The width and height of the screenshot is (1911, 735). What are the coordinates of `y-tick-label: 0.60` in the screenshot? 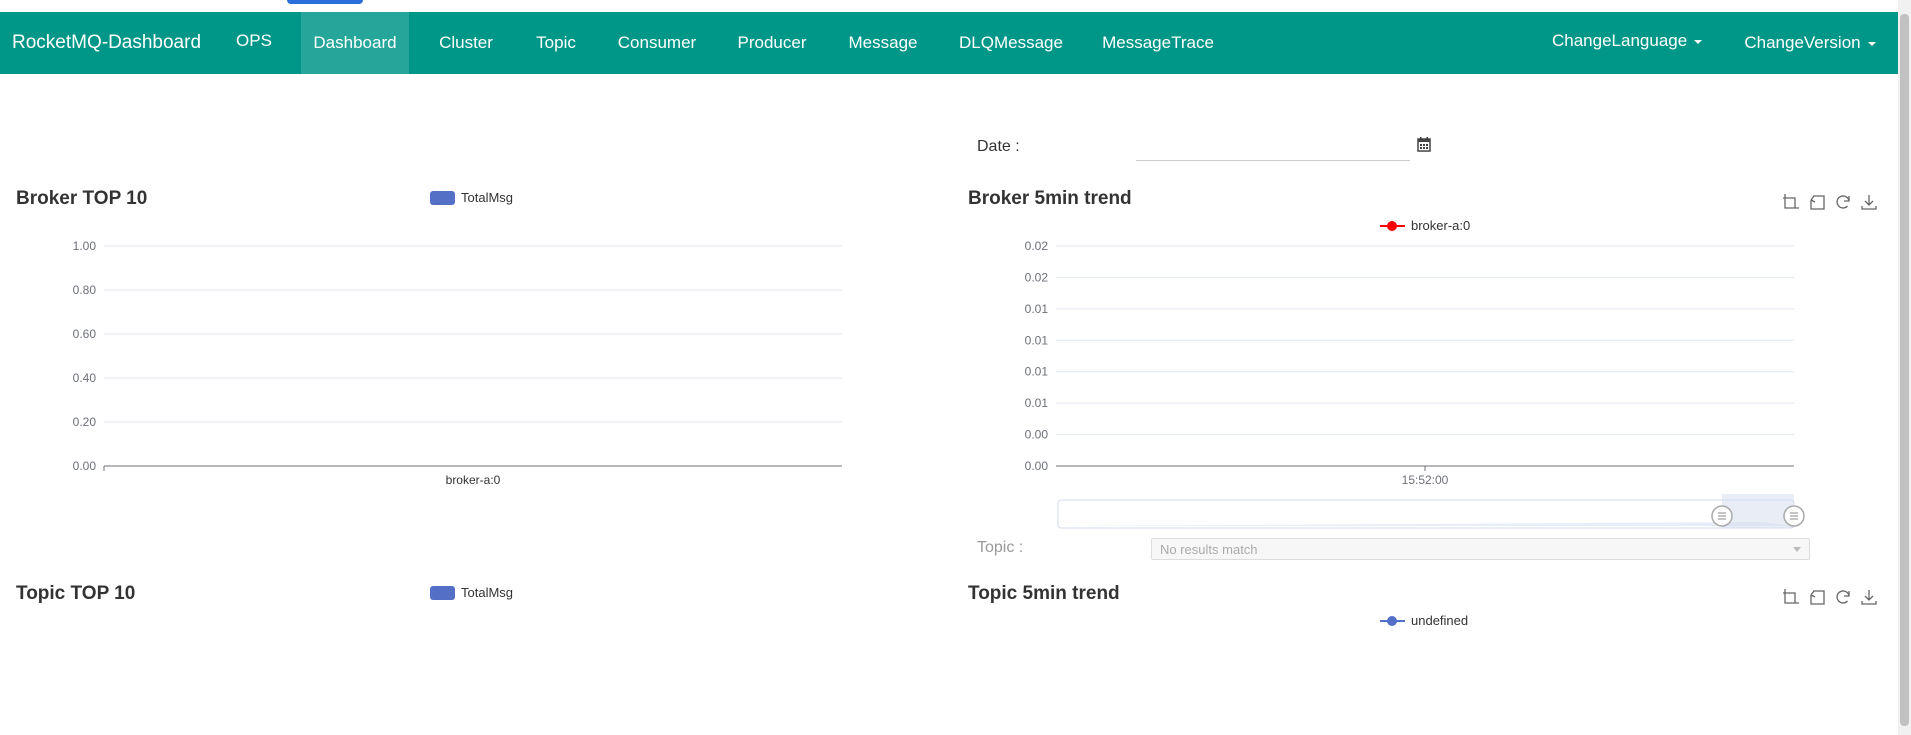 It's located at (85, 334).